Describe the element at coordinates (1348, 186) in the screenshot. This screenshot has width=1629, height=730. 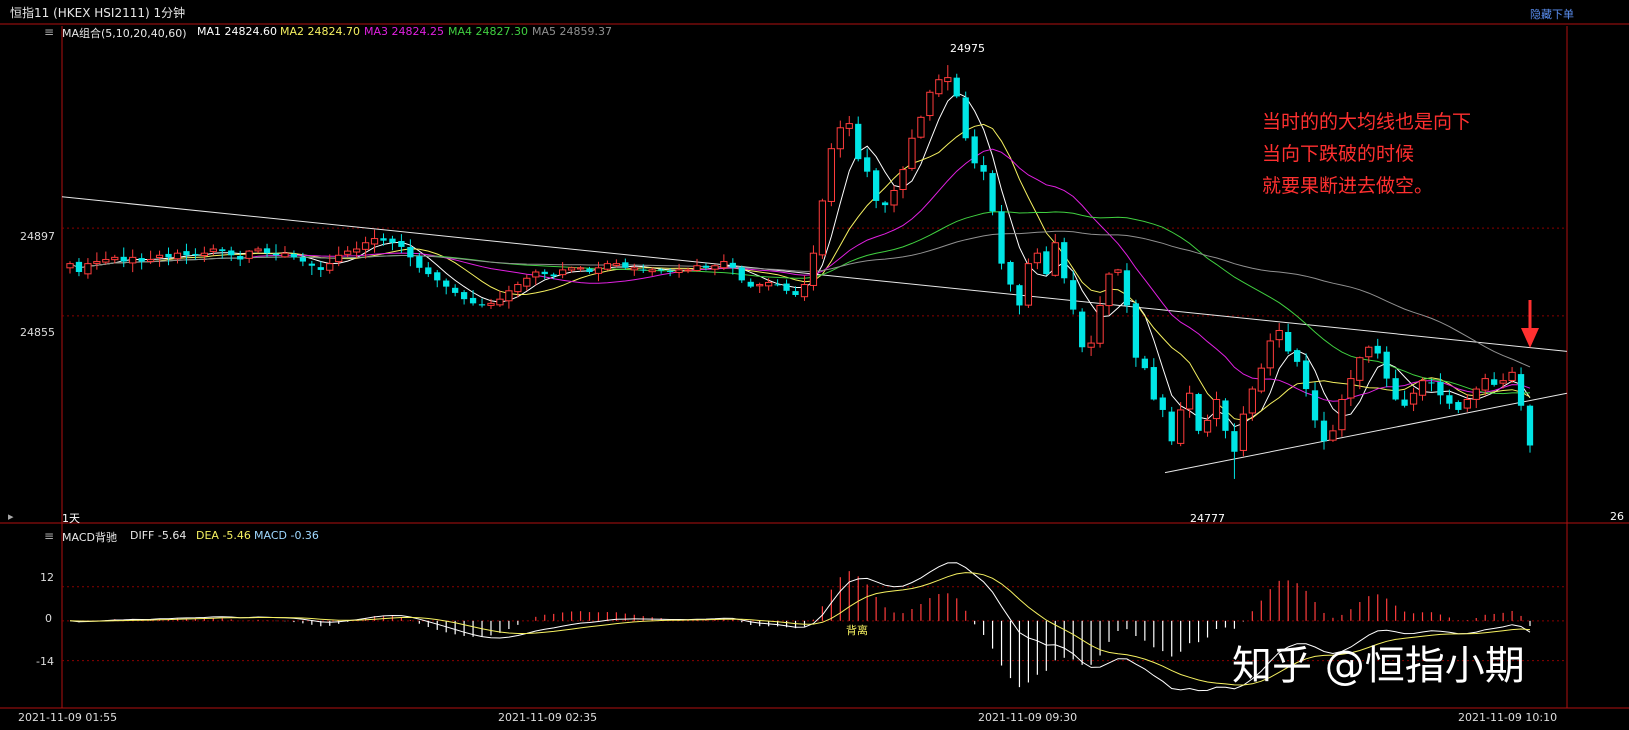
I see `annotation-line-3: 就要果断进去做空。` at that location.